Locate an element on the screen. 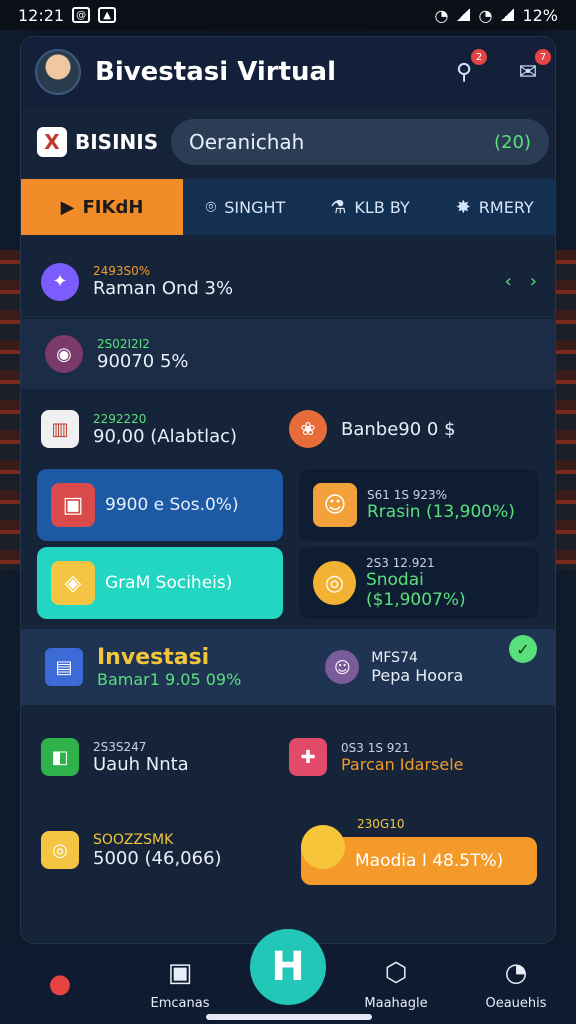 Image resolution: width=576 pixels, height=1024 pixels. palette-icon: ❀ is located at coordinates (308, 429).